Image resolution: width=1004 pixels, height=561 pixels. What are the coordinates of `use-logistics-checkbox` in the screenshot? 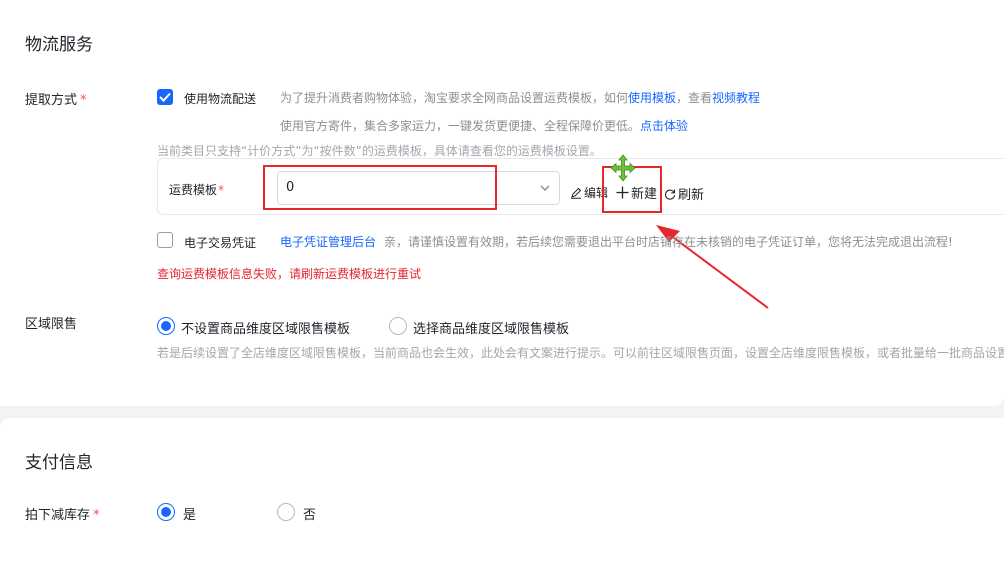 It's located at (165, 97).